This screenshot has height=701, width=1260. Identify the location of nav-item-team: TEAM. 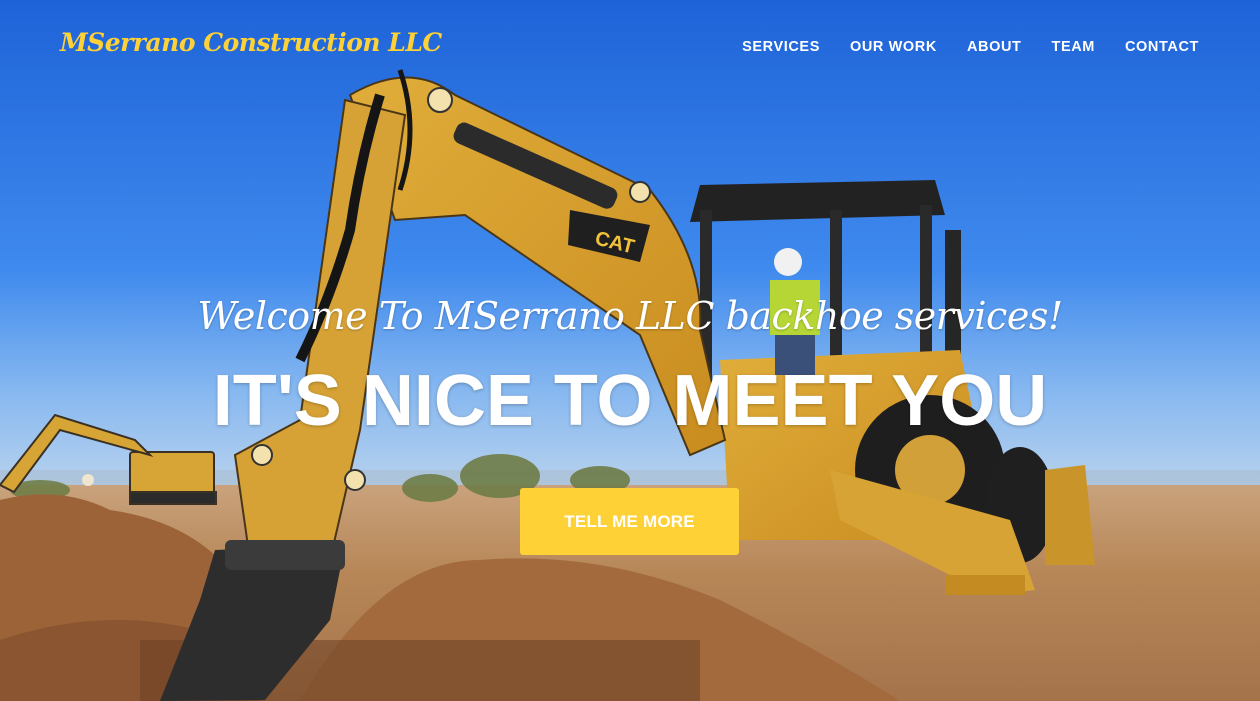
(1073, 47).